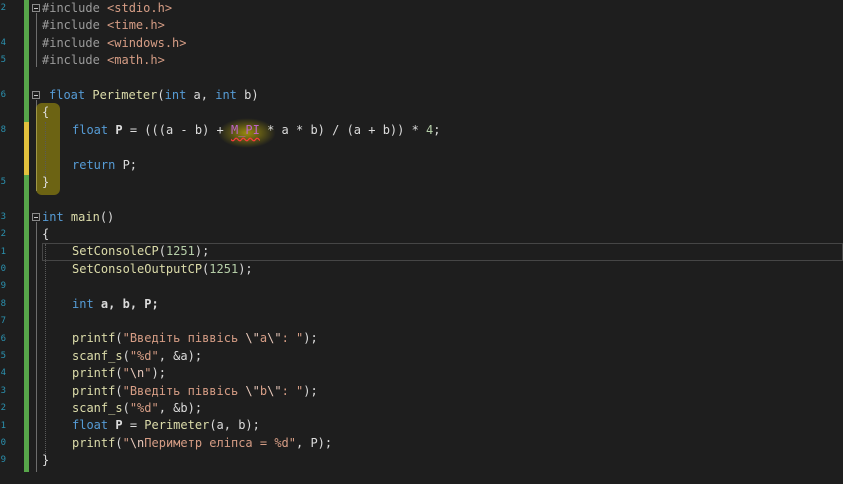  I want to click on arguments: , P);, so click(314, 442).